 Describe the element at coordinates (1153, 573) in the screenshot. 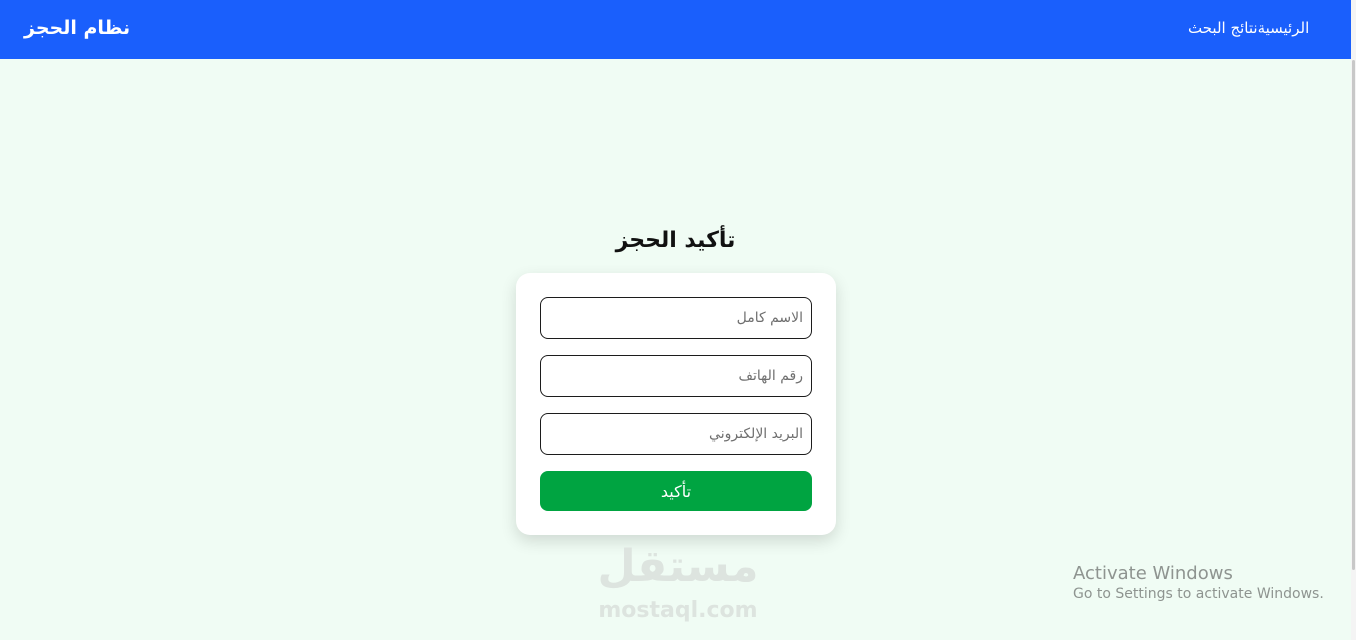

I see `activate-windows-title: Activate Windows` at that location.